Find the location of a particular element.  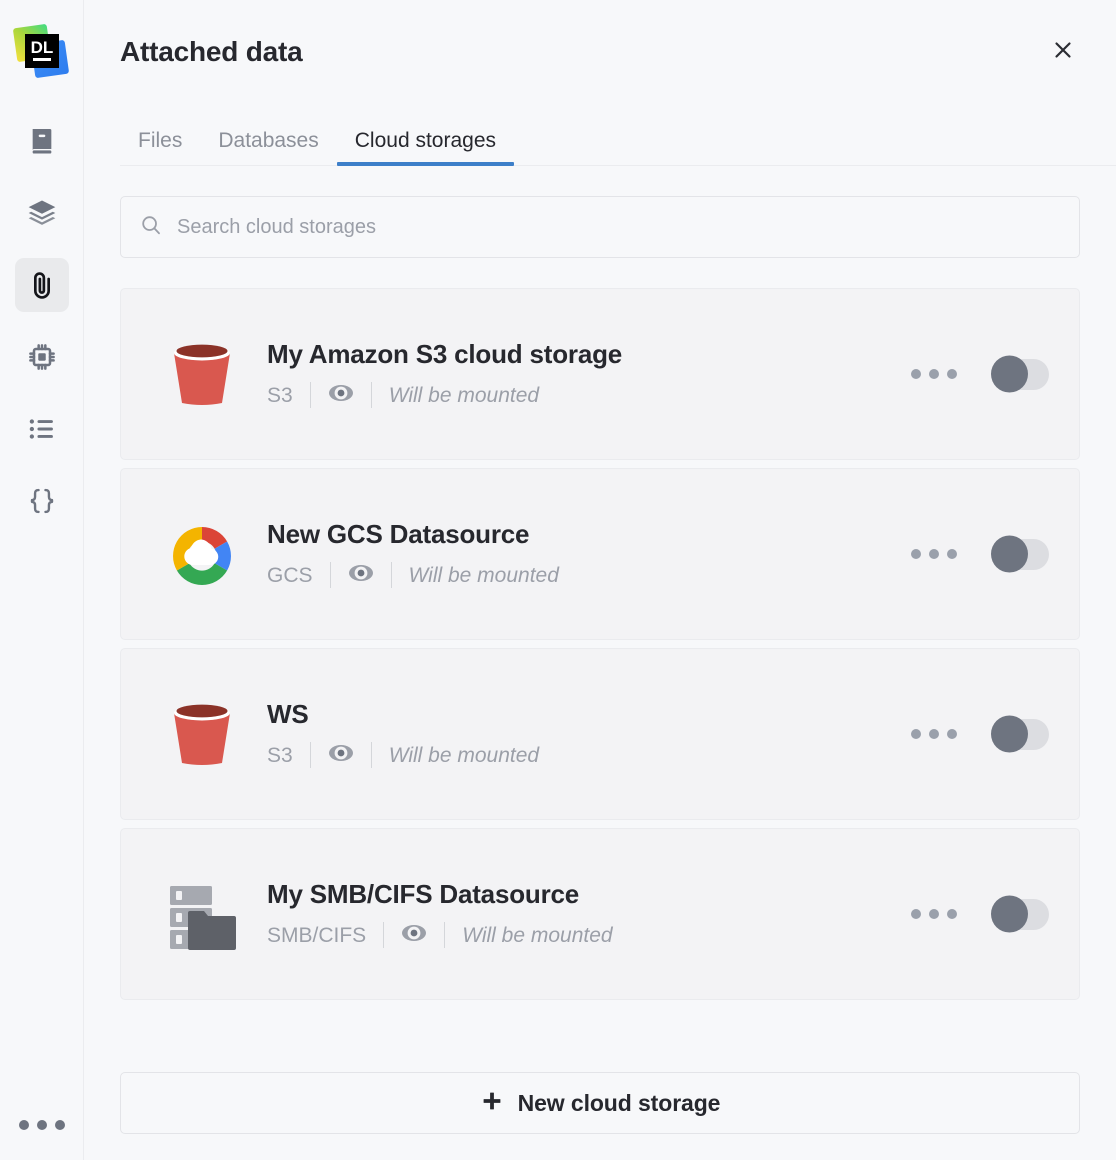

panel-footer: New cloud storage is located at coordinates (600, 1103).